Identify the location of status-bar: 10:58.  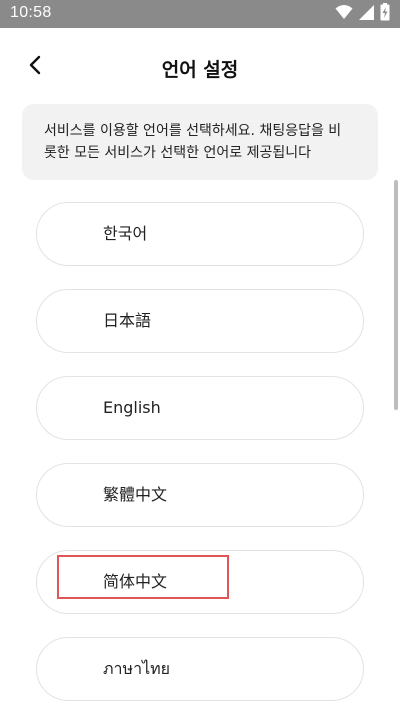
(200, 14).